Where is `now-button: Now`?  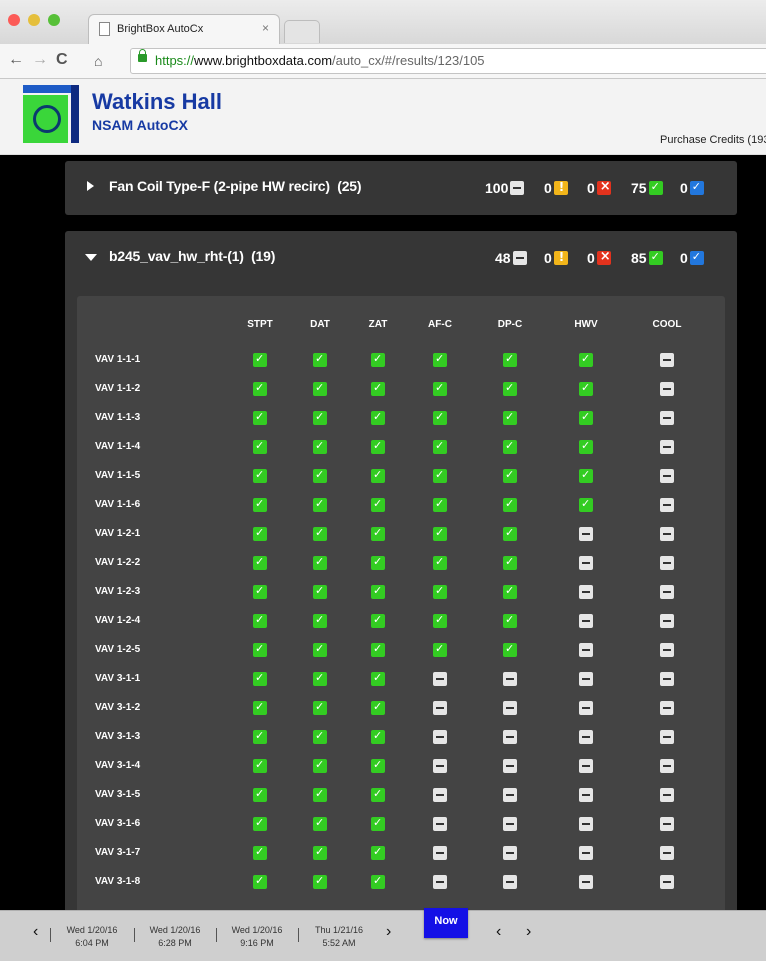 now-button: Now is located at coordinates (446, 923).